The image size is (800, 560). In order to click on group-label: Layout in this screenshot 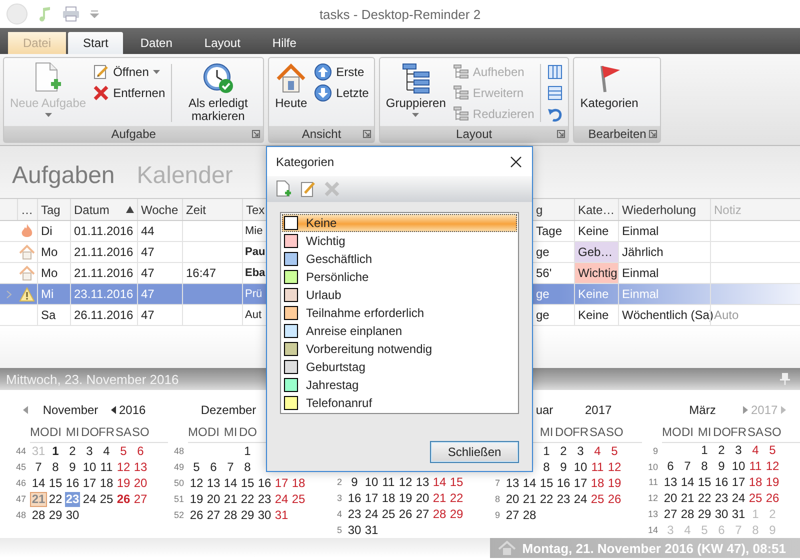, I will do `click(474, 134)`.